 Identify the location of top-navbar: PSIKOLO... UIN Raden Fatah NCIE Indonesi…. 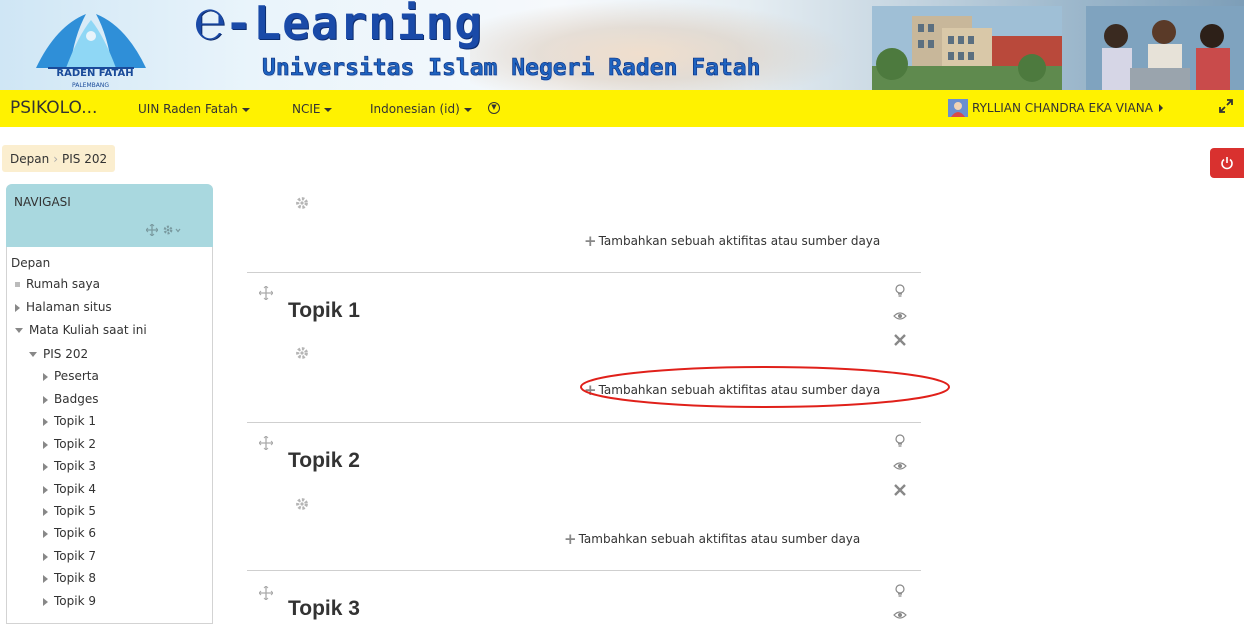
(622, 108).